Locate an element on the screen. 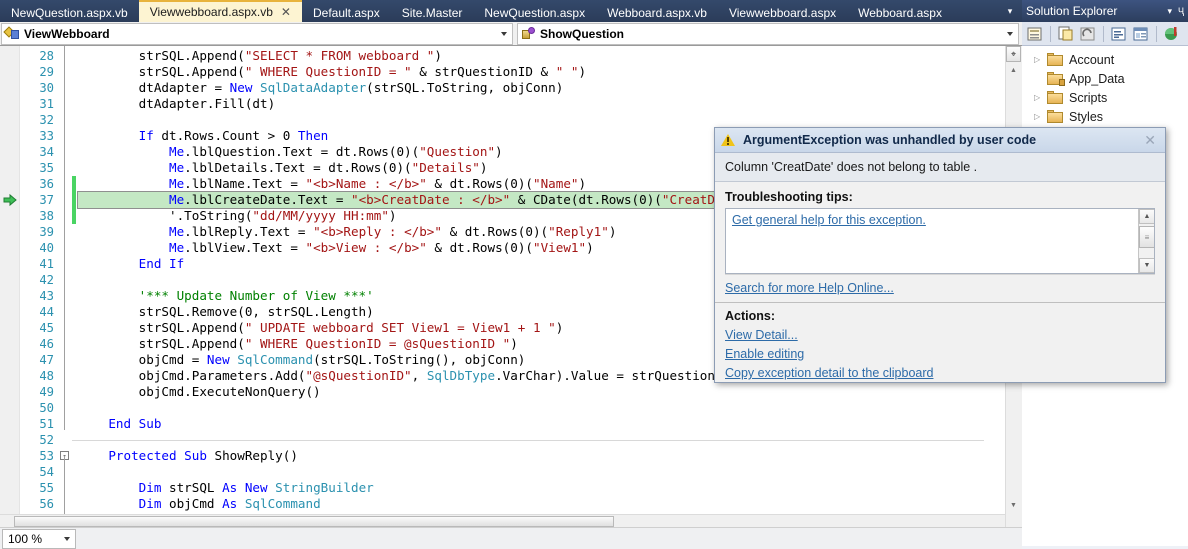 The image size is (1188, 549). view-designer-icon is located at coordinates (1141, 34).